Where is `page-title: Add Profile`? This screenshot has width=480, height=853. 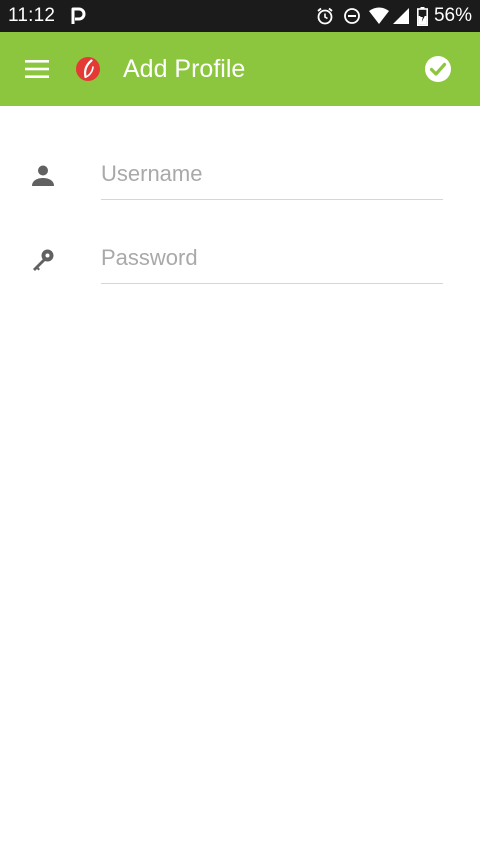 page-title: Add Profile is located at coordinates (184, 69).